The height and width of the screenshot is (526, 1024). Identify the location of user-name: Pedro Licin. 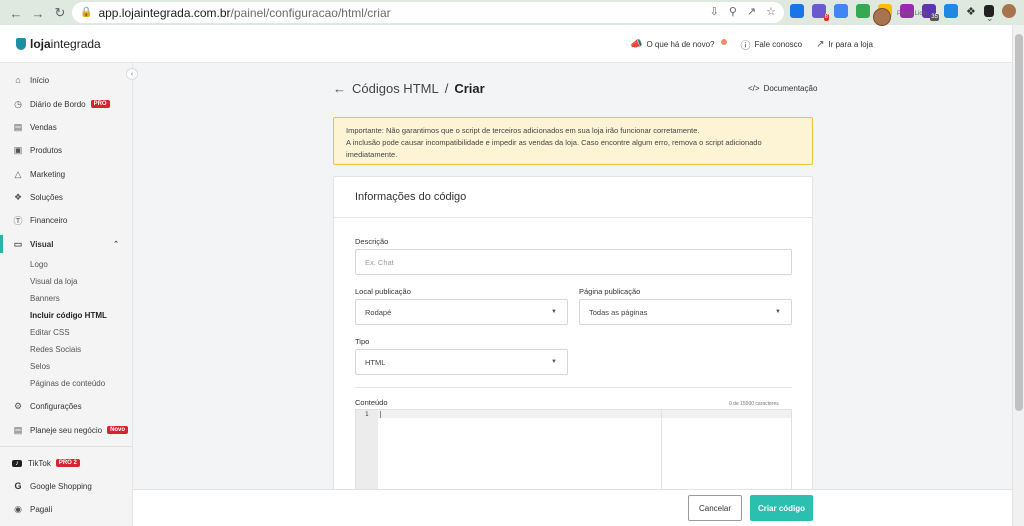
(912, 14).